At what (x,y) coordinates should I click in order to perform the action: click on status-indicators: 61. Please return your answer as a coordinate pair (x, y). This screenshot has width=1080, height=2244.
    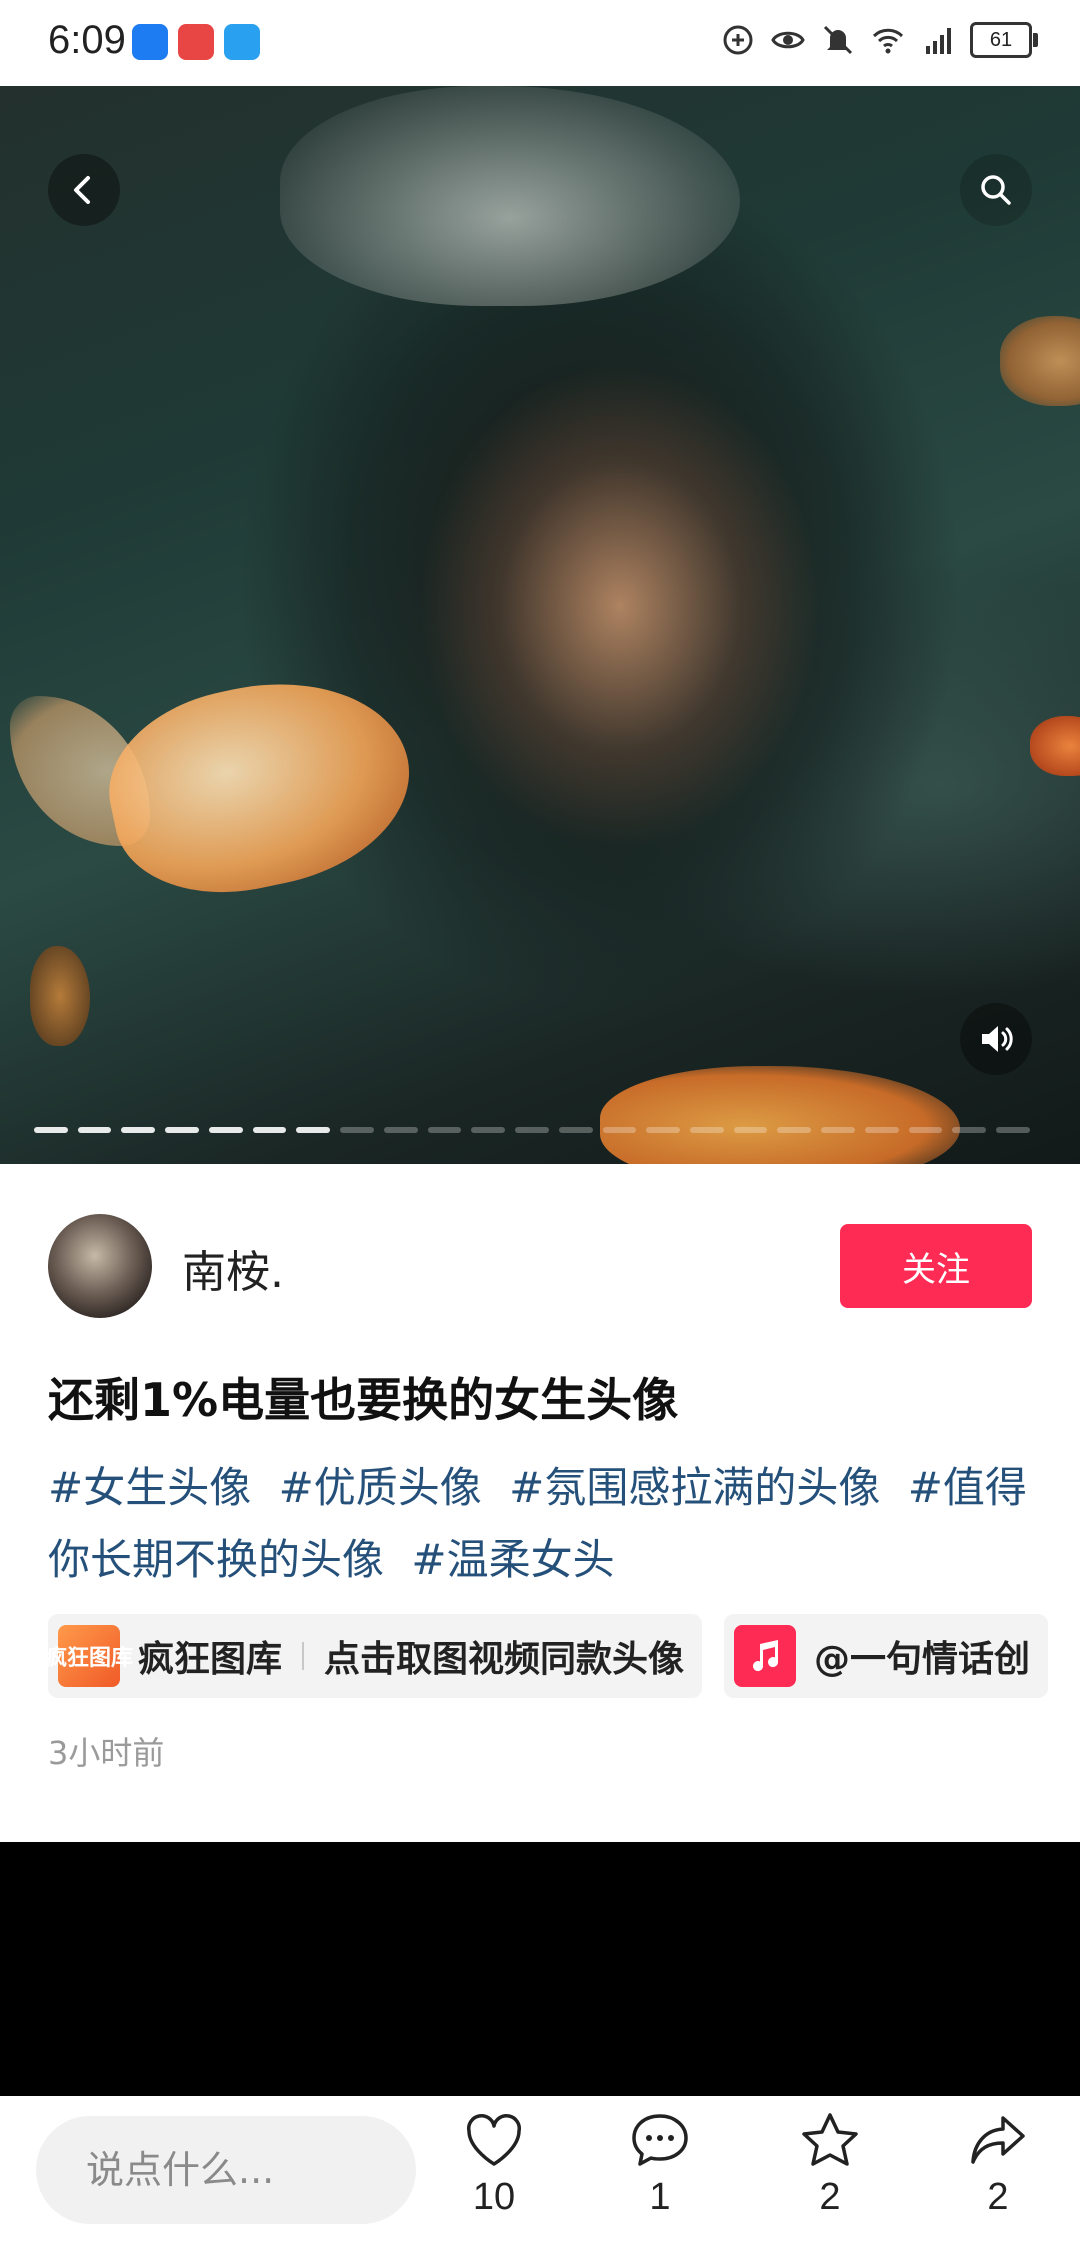
    Looking at the image, I should click on (879, 40).